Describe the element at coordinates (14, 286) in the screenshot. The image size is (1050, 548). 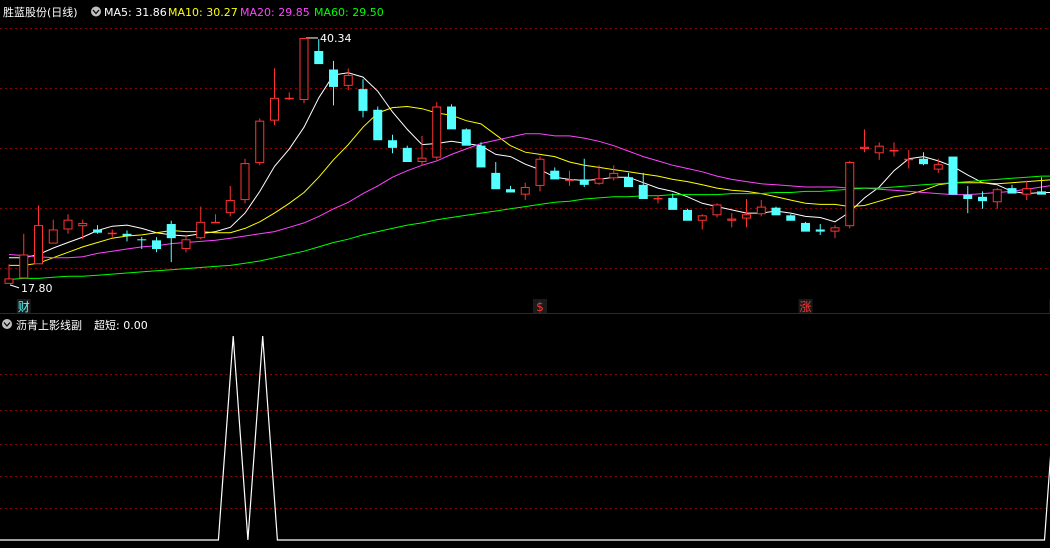
I see `low-pointer` at that location.